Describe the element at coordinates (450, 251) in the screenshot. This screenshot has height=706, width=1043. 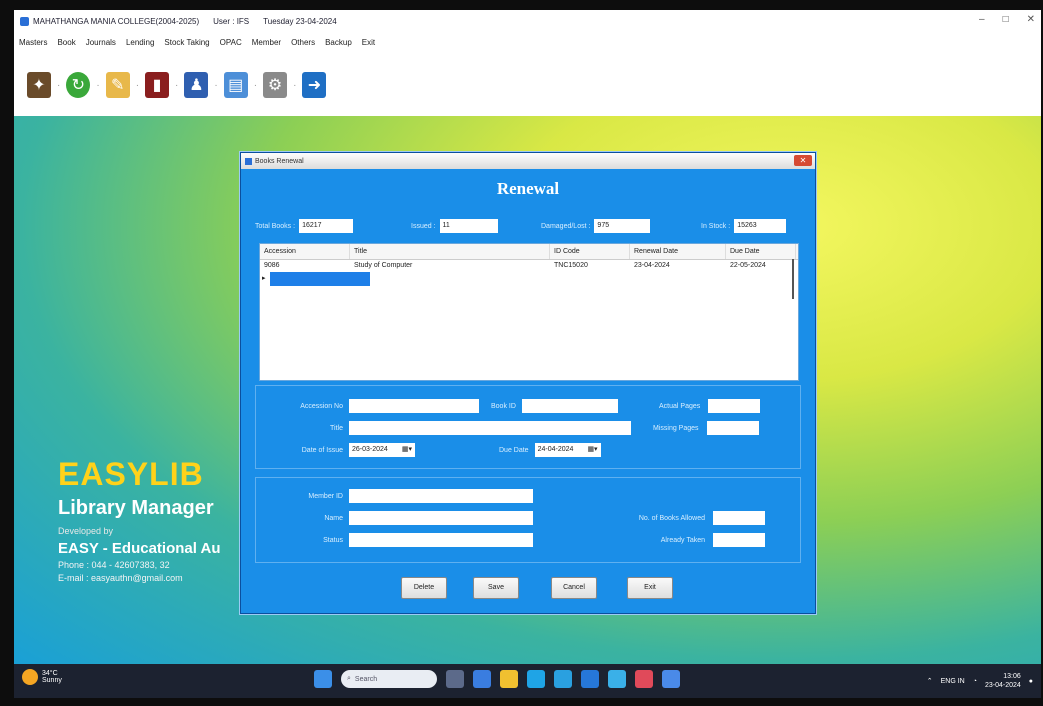
I see `col-title: Title` at that location.